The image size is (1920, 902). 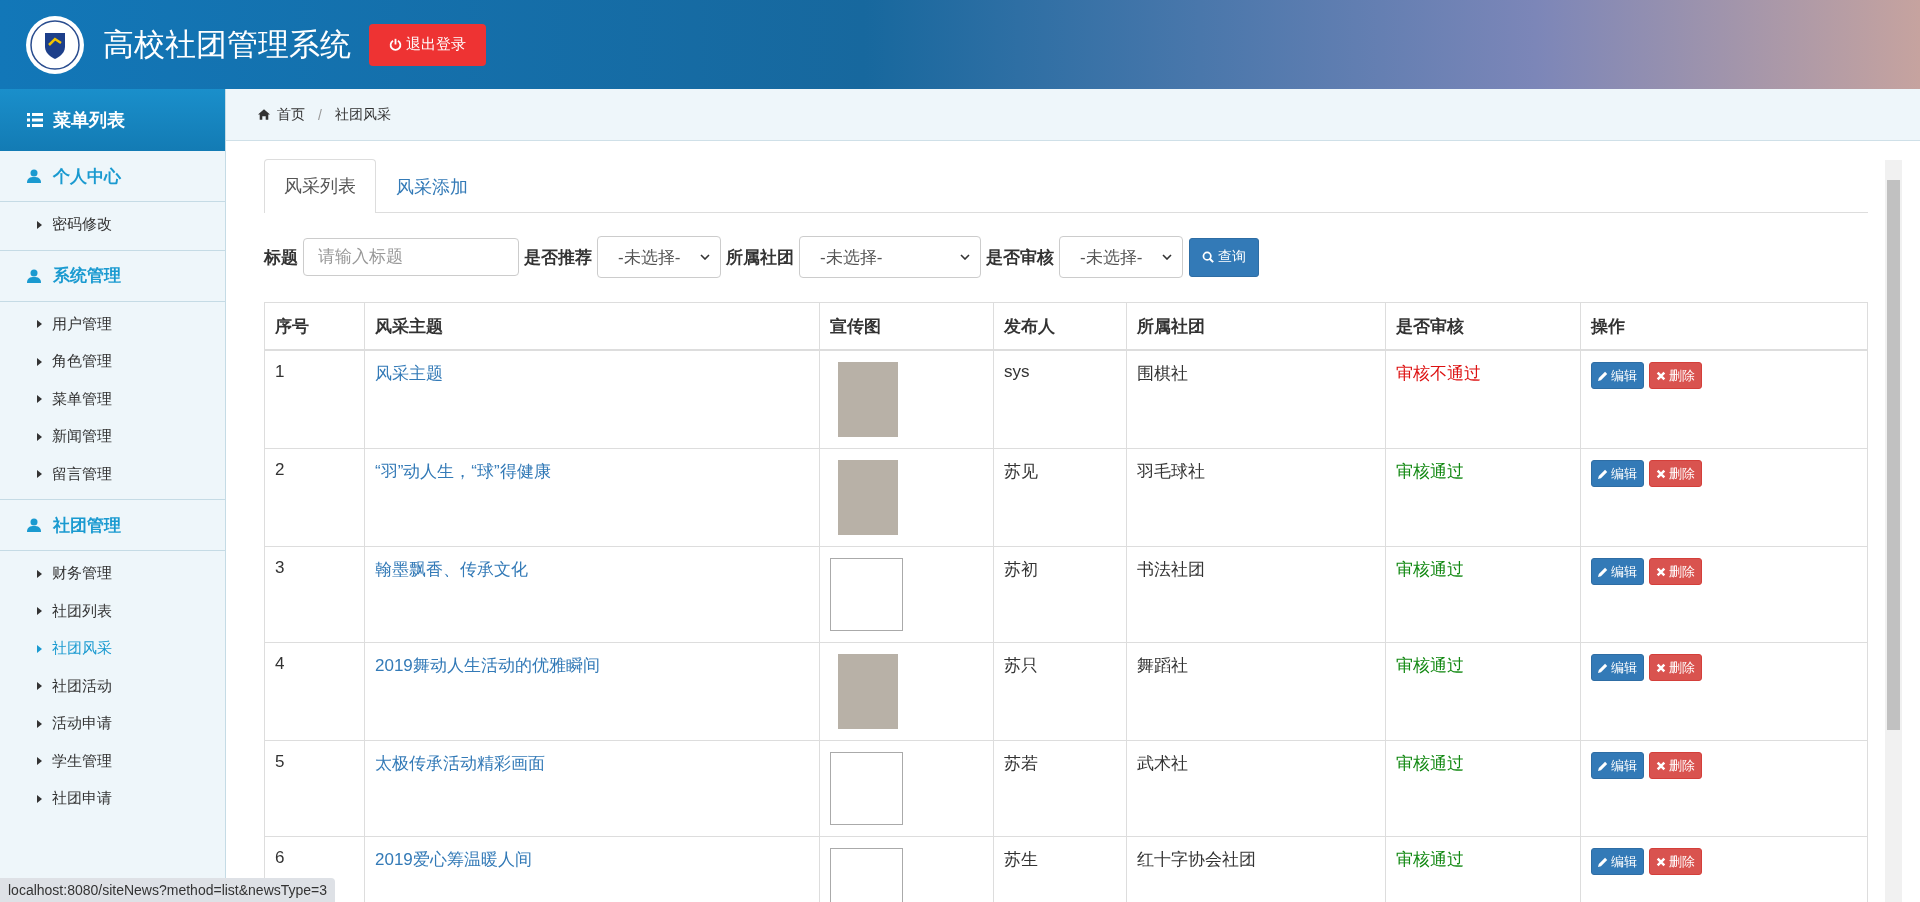 What do you see at coordinates (592, 326) in the screenshot?
I see `column-header: 风采主题` at bounding box center [592, 326].